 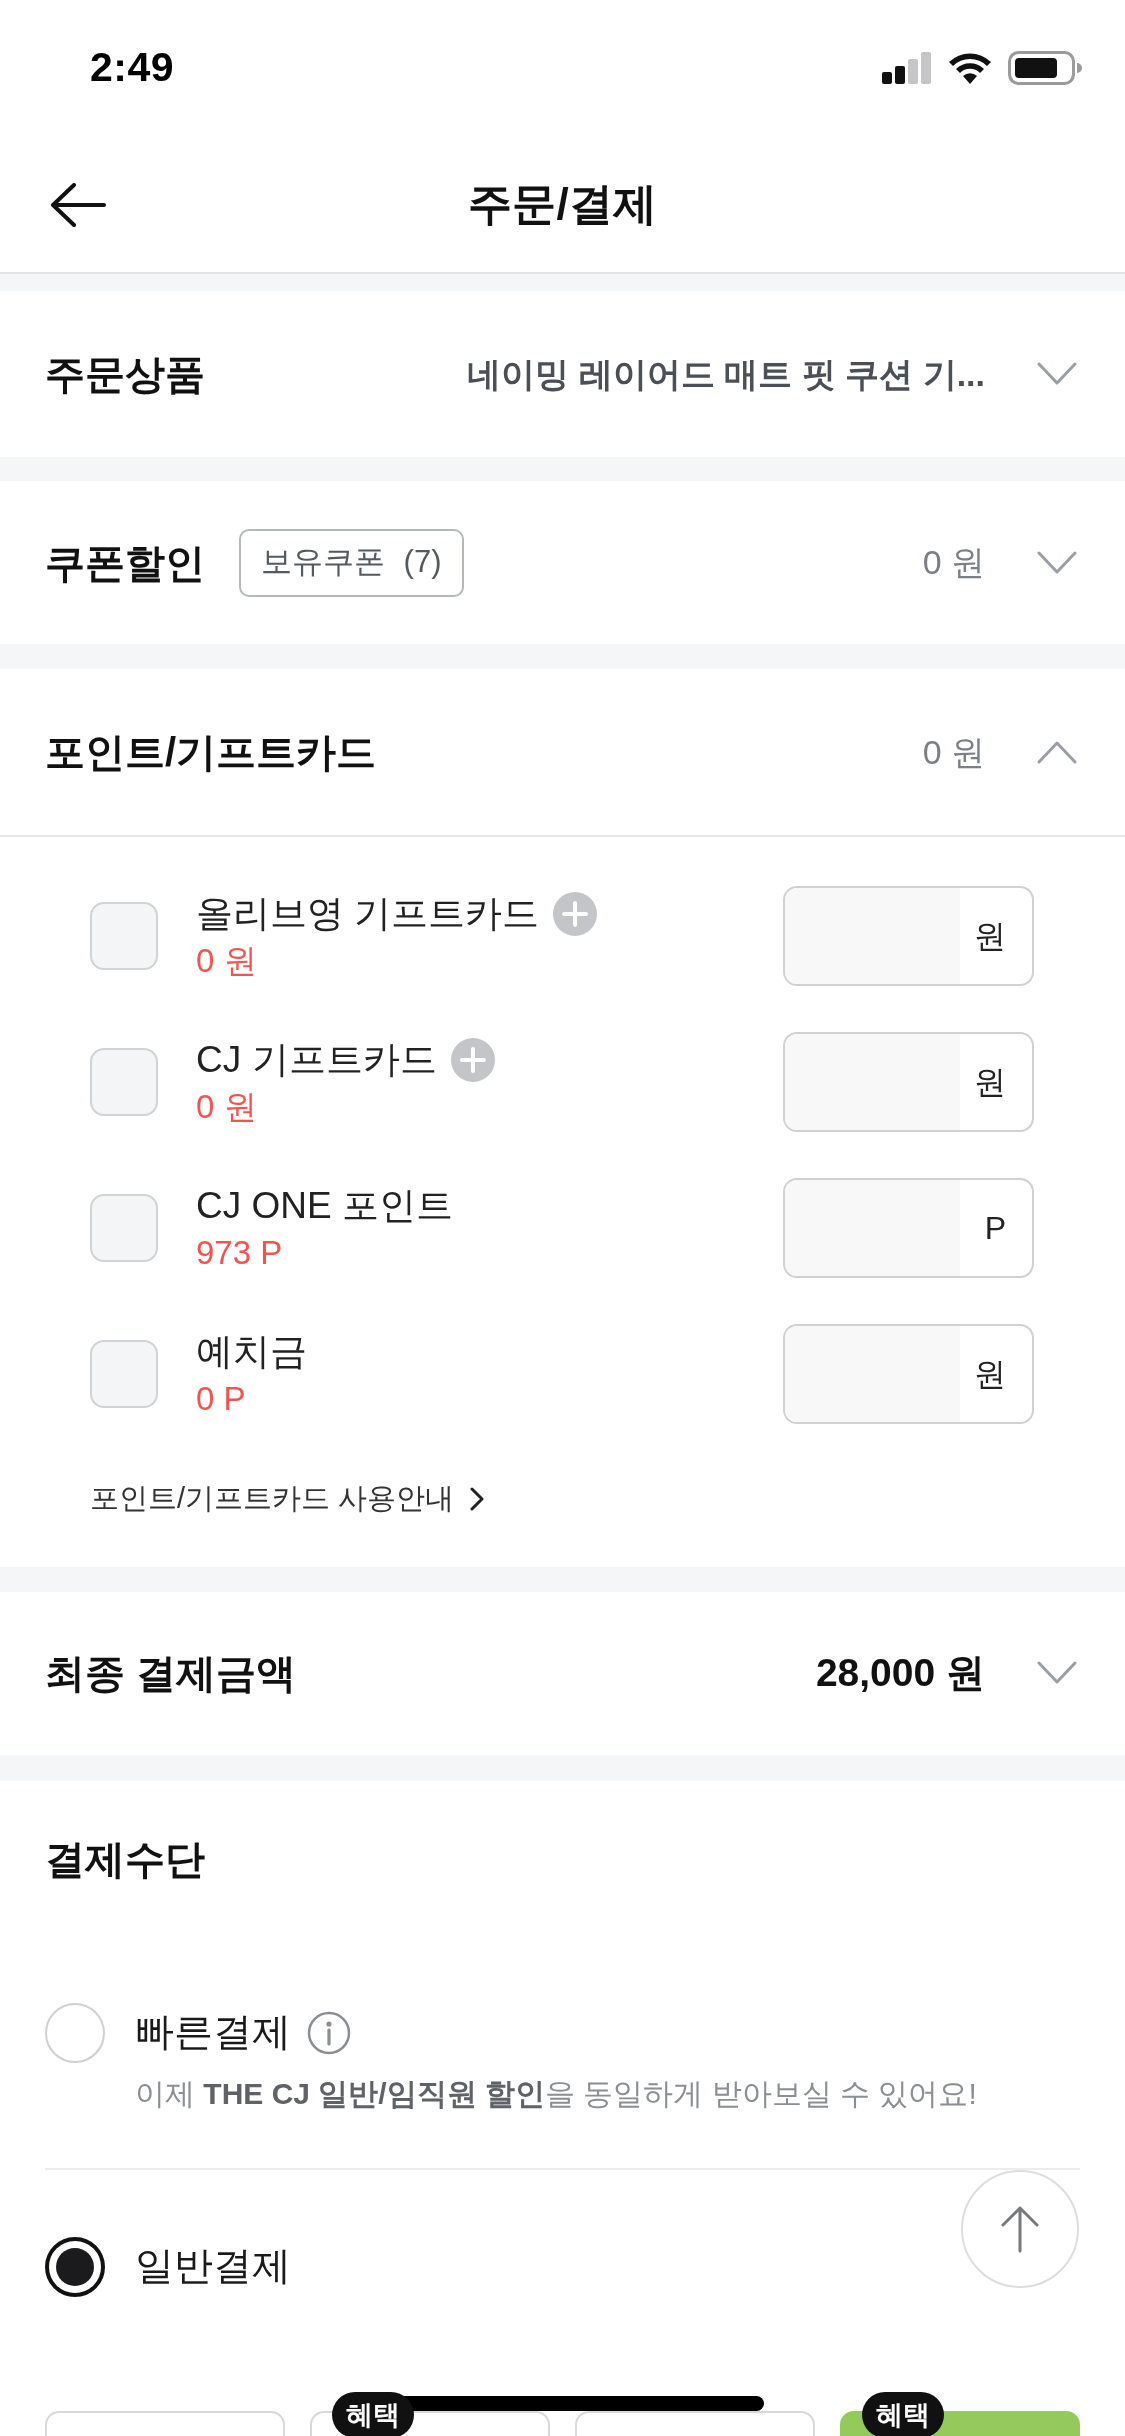 I want to click on battery-icon, so click(x=1045, y=68).